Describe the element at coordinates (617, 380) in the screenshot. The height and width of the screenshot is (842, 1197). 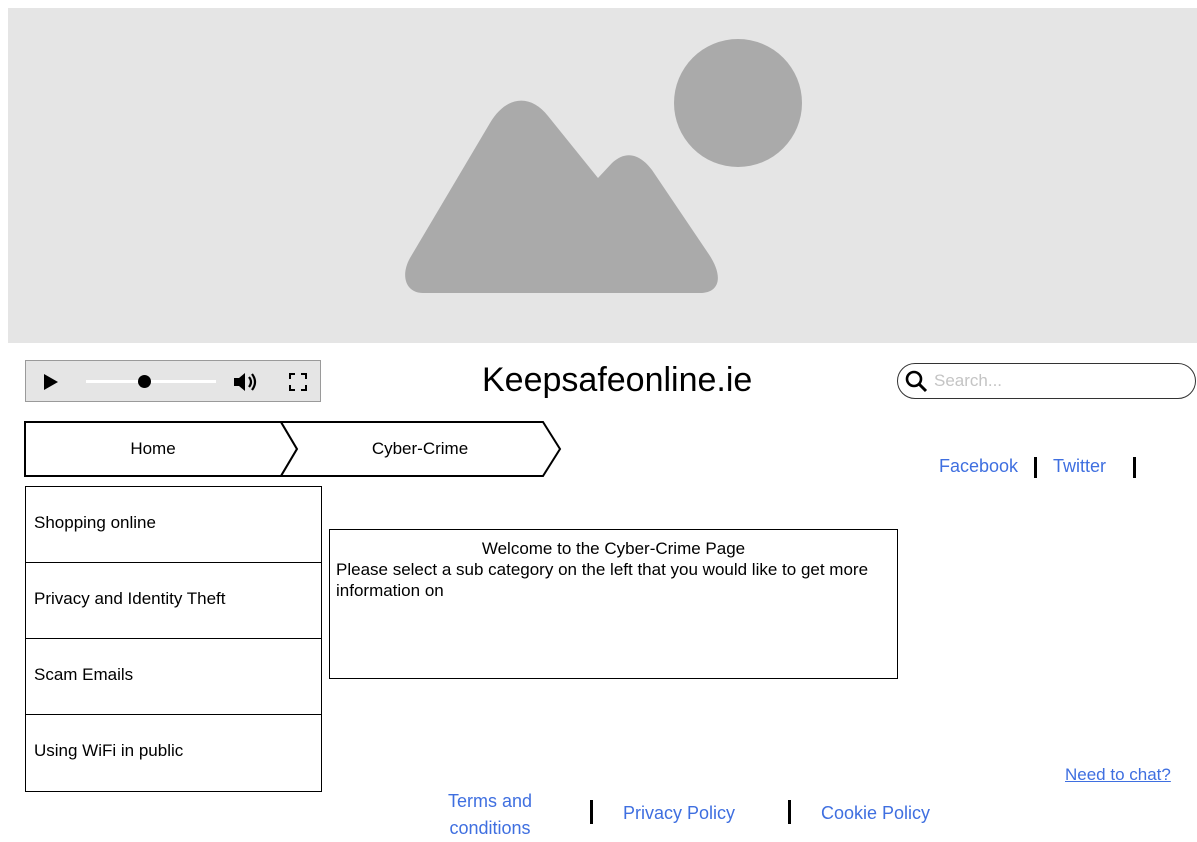
I see `site-title: Keepsafeonline.ie` at that location.